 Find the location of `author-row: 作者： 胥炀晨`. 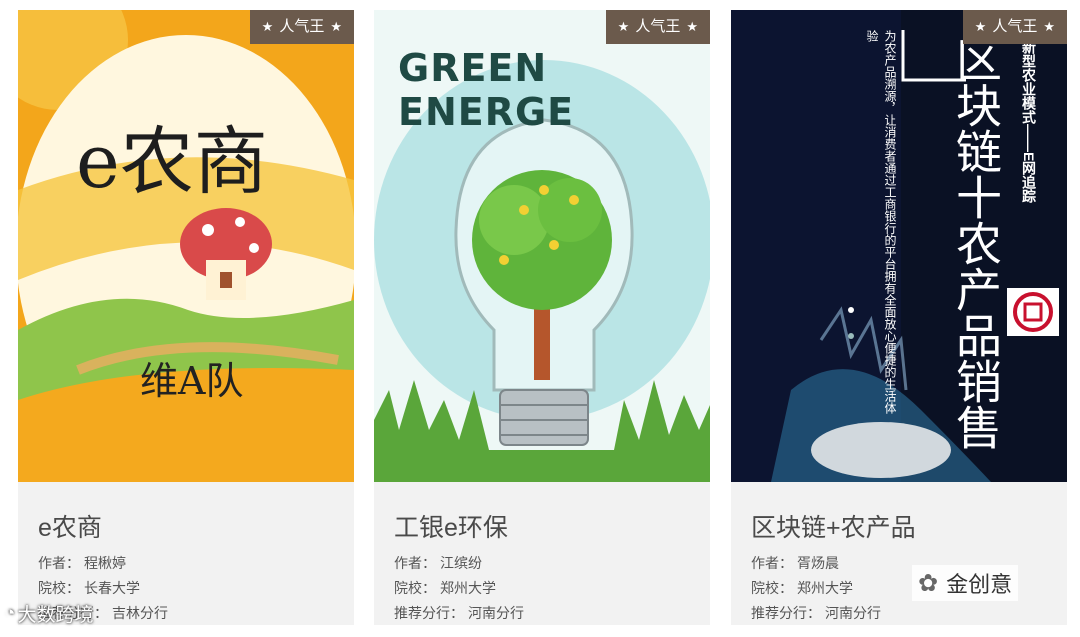

author-row: 作者： 胥炀晨 is located at coordinates (795, 563).